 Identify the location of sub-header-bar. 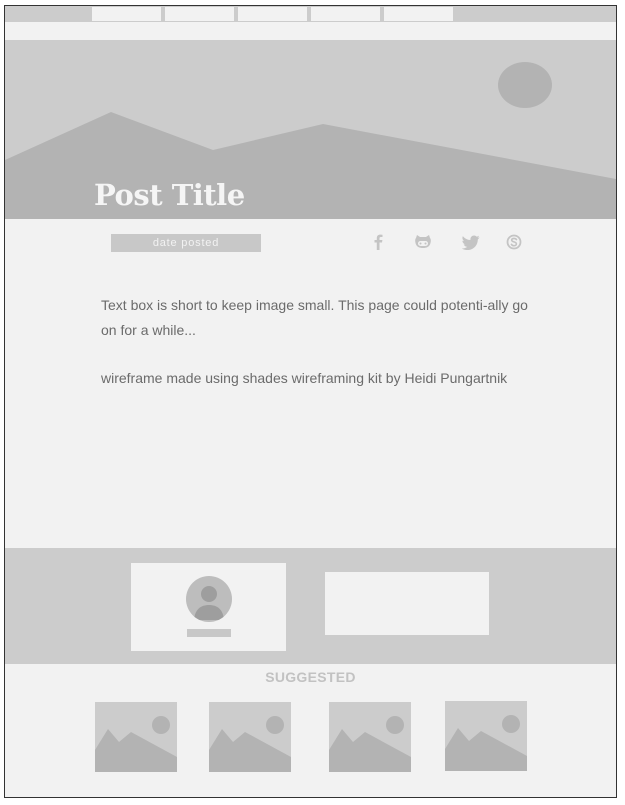
(310, 31).